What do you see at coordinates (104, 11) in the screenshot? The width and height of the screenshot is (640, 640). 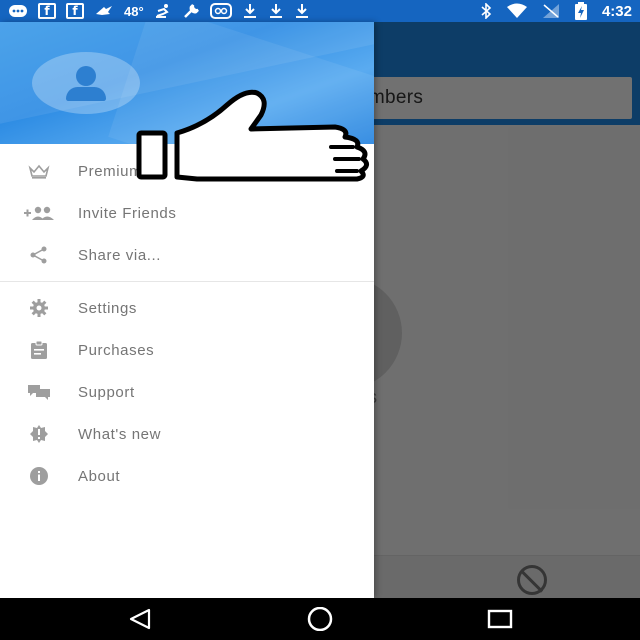 I see `weather-icon` at bounding box center [104, 11].